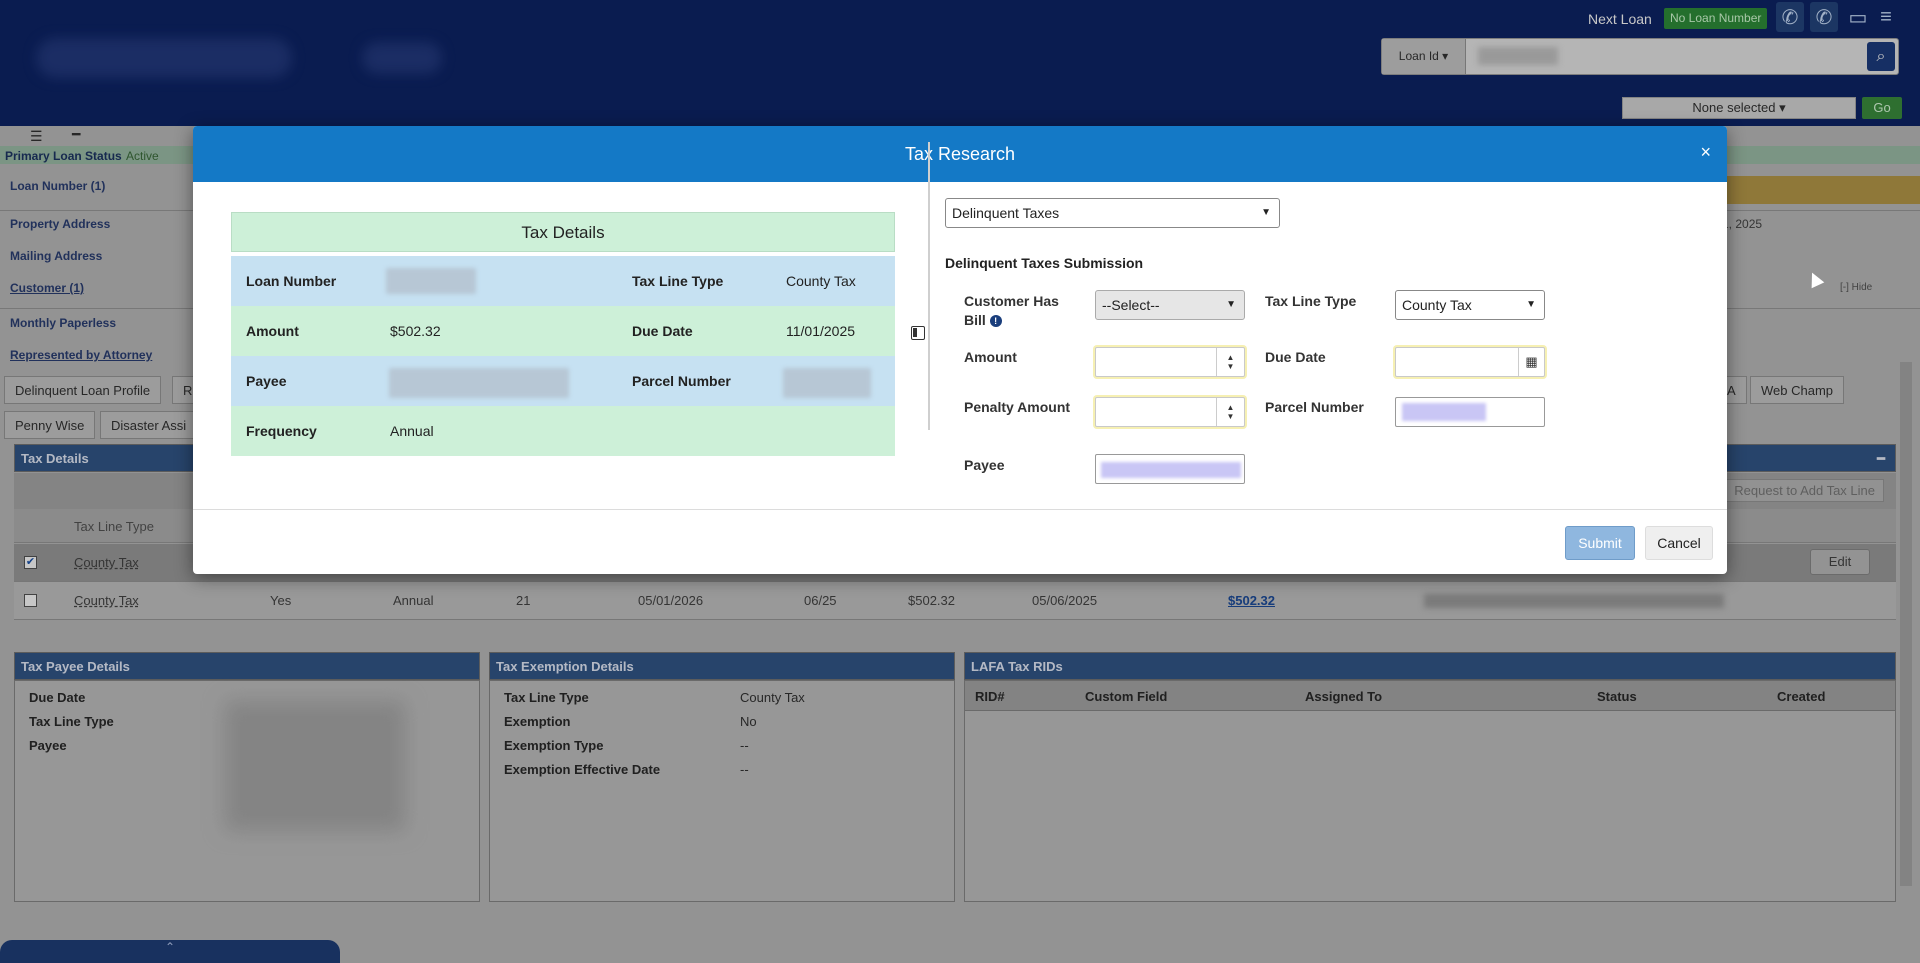 This screenshot has width=1920, height=963. I want to click on payee-blurred, so click(1171, 470).